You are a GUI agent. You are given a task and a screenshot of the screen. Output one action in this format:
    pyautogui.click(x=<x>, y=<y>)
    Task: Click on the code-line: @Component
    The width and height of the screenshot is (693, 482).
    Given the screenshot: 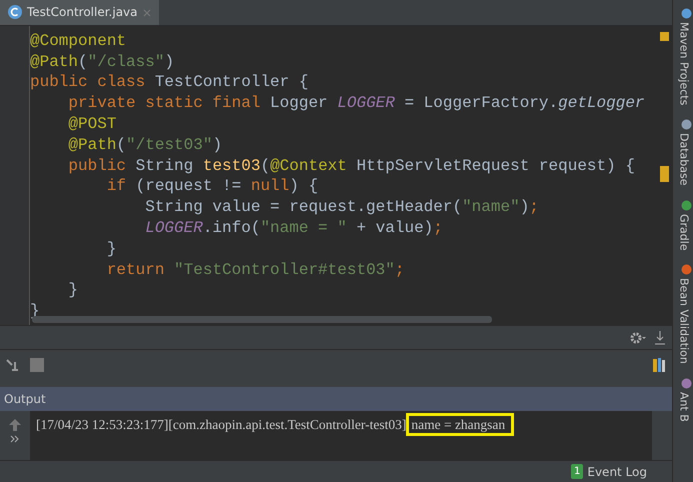 What is the action you would take?
    pyautogui.click(x=79, y=41)
    